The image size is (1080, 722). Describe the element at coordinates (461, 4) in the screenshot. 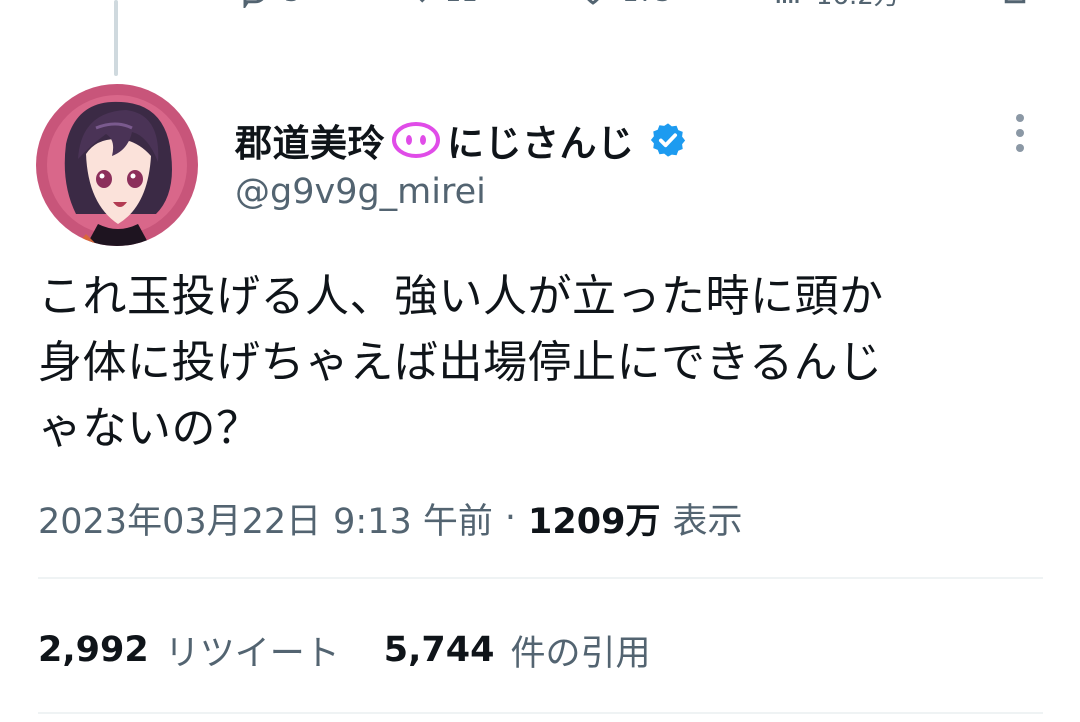

I see `retweet-count: 11` at that location.